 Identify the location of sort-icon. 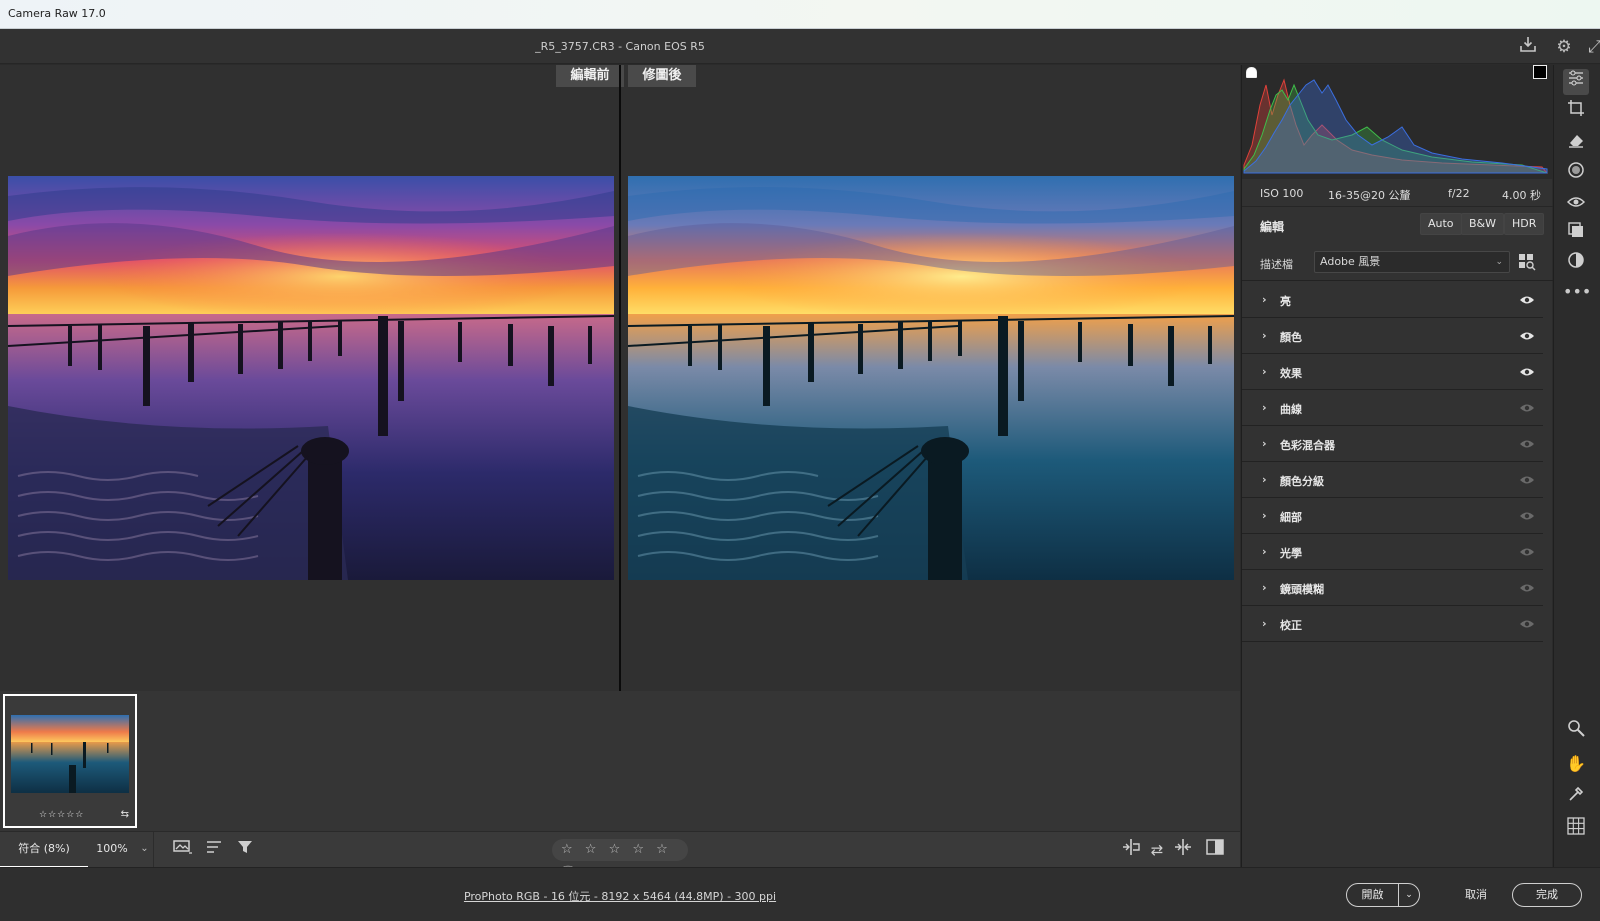
(215, 850).